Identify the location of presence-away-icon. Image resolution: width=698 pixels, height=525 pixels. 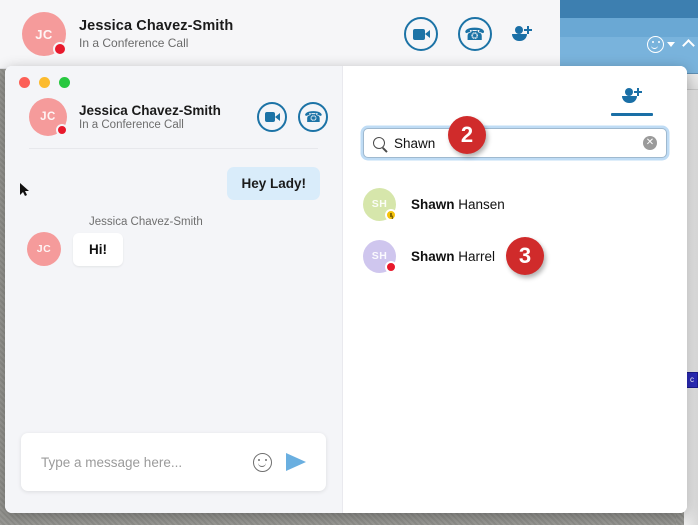
(391, 214).